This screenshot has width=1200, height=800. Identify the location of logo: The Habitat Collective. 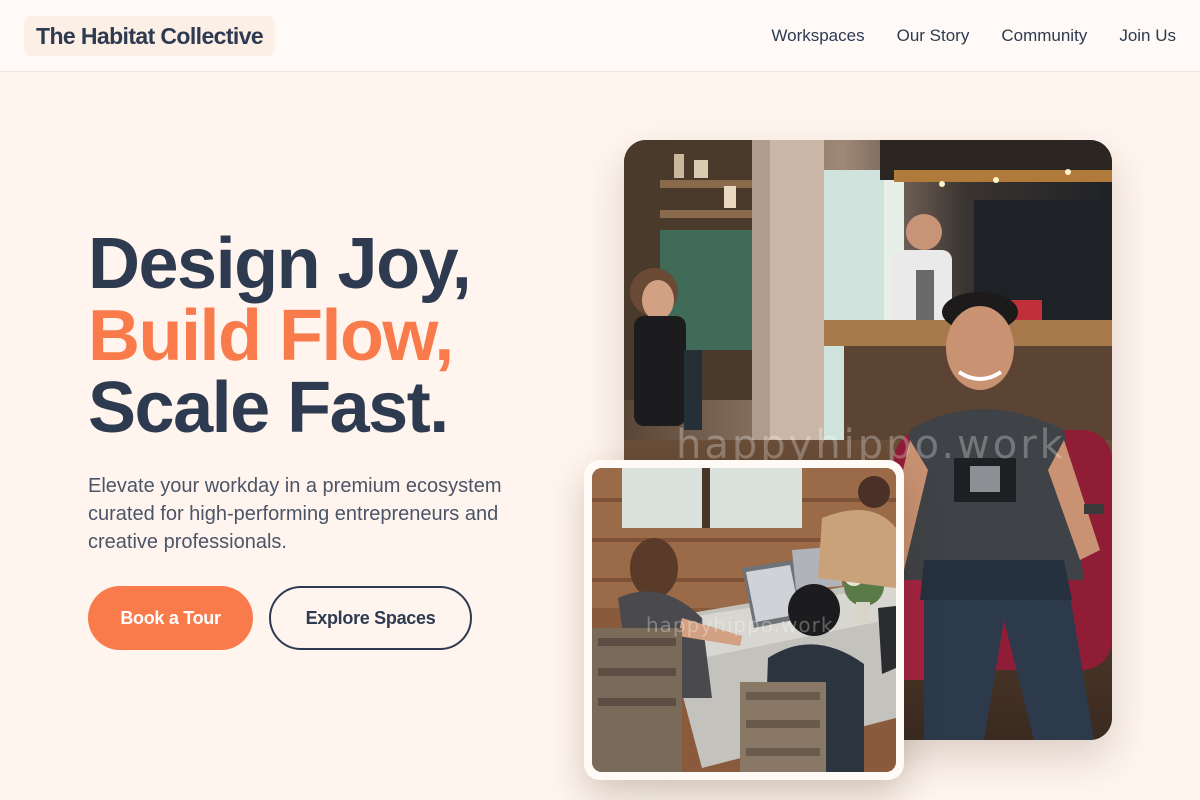
(150, 36).